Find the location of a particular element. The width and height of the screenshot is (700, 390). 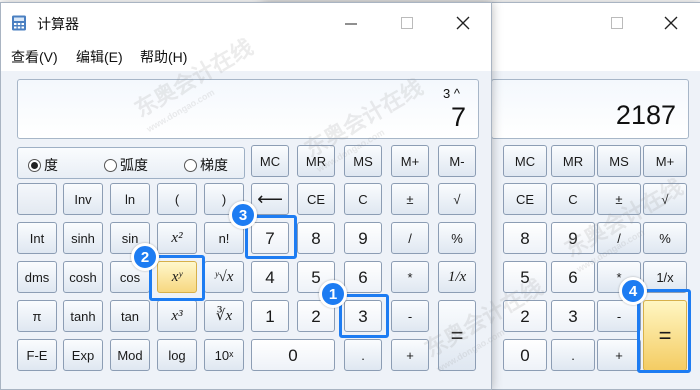

radio-radians: 弧度 is located at coordinates (126, 165).